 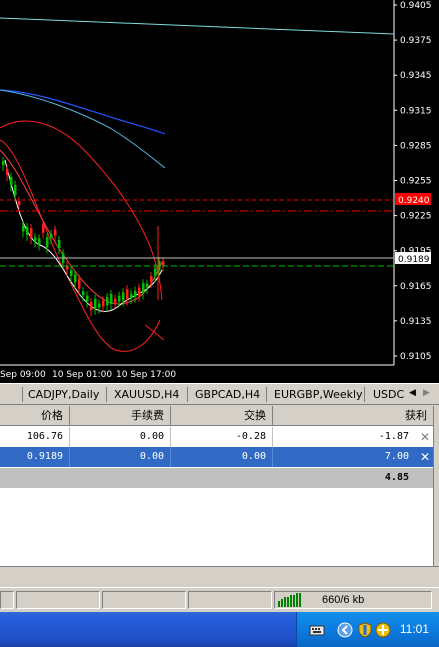 I want to click on bollinger-lower, so click(x=80, y=245).